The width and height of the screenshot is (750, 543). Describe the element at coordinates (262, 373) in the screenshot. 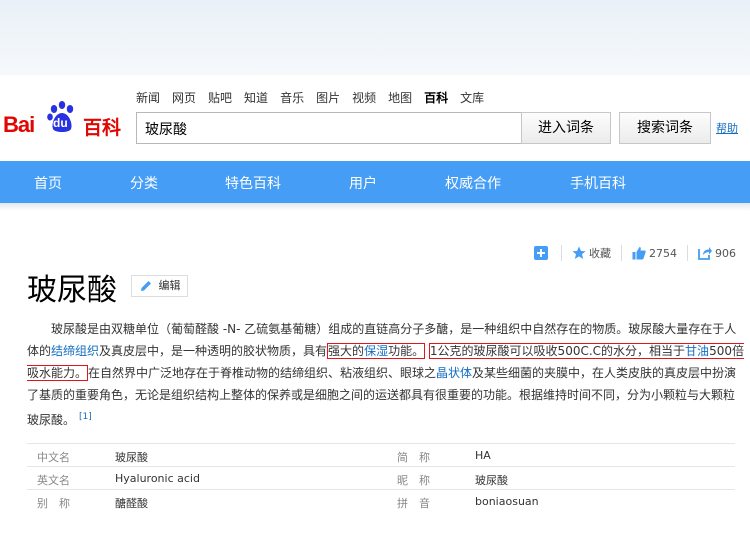

I see `summary-text: 在自然界中广泛地存在于脊椎动物的结缔组织、粘液组织、眼球之` at that location.